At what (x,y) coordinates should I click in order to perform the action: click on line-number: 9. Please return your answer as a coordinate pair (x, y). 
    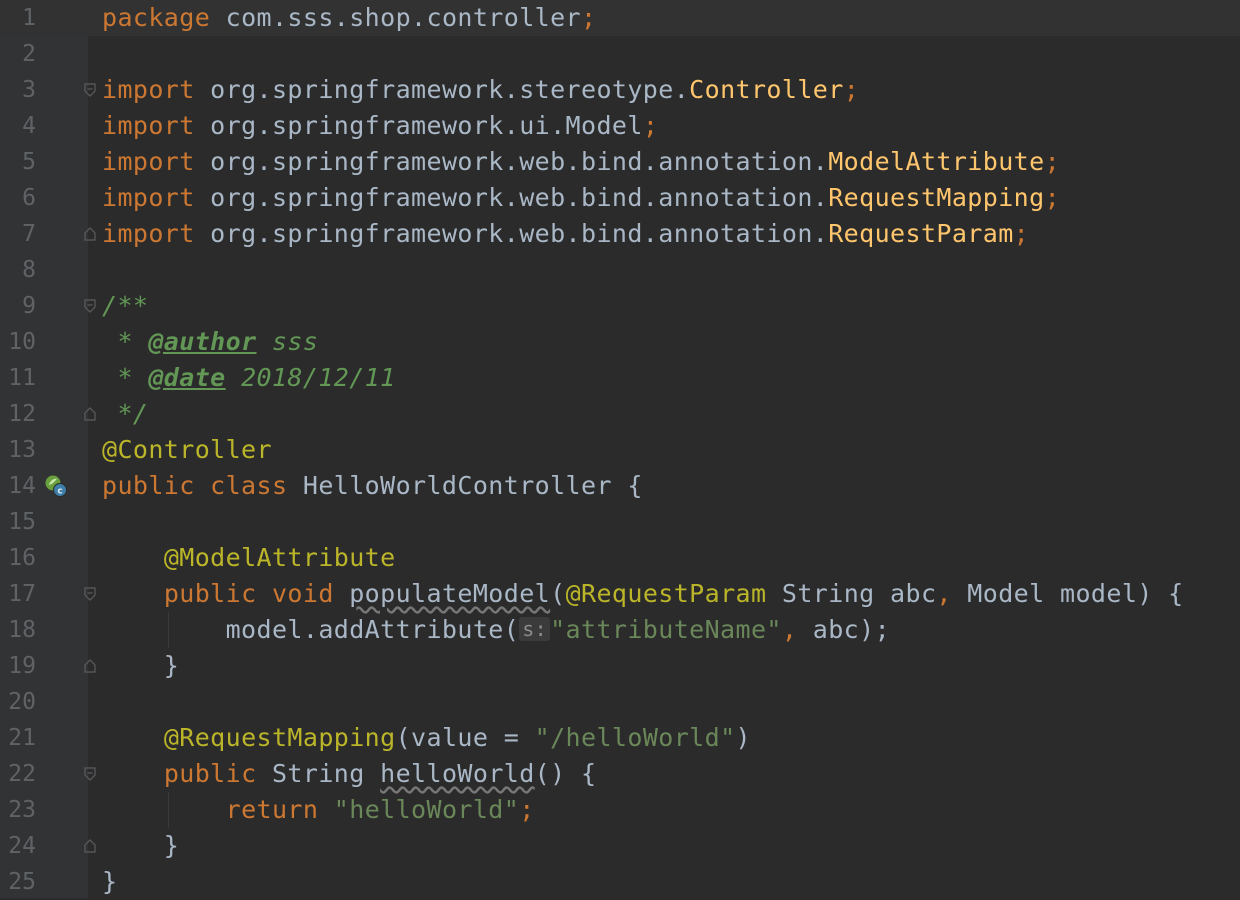
    Looking at the image, I should click on (18, 306).